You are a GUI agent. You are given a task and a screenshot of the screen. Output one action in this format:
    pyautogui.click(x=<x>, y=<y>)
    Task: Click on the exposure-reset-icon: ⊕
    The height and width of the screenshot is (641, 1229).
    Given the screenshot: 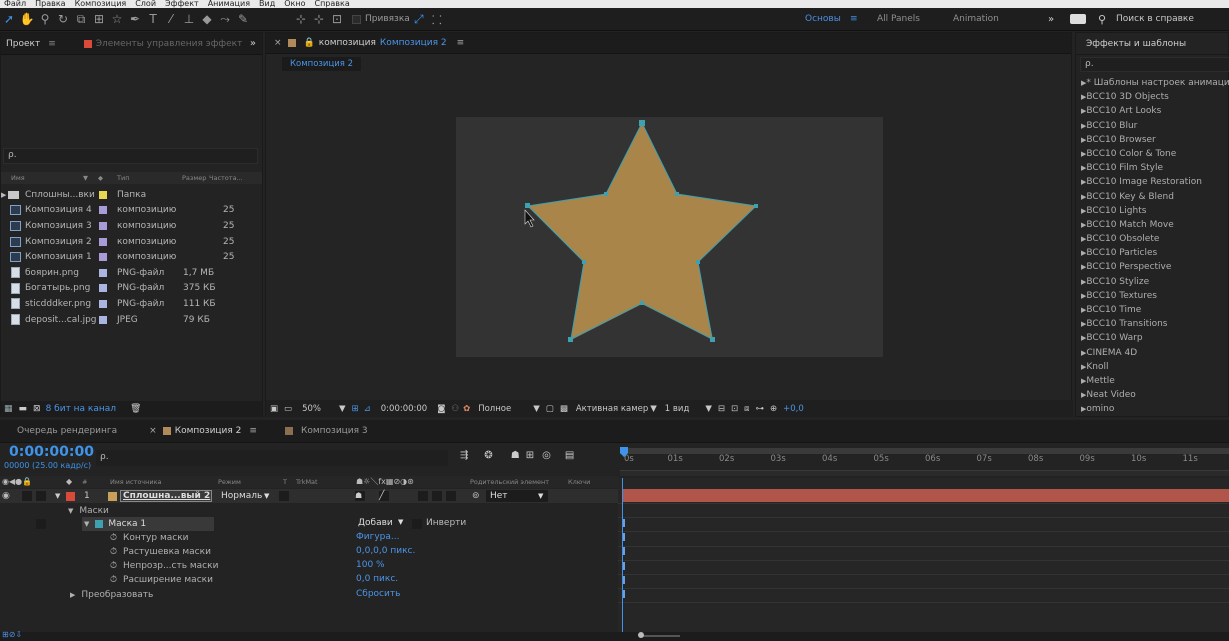 What is the action you would take?
    pyautogui.click(x=773, y=409)
    